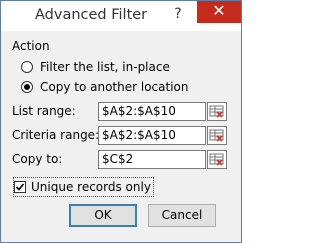 This screenshot has height=243, width=320. Describe the element at coordinates (114, 87) in the screenshot. I see `copy-to-location-label: Copy to another location` at that location.